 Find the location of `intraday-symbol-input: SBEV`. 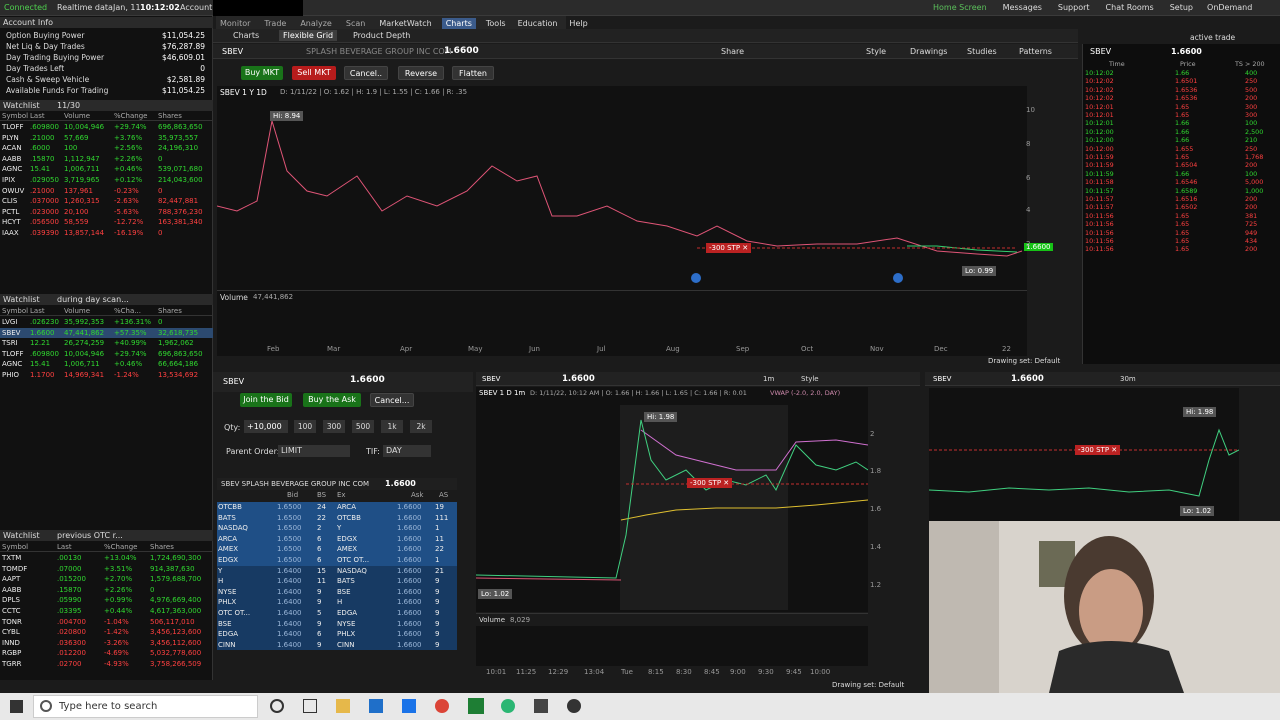

intraday-symbol-input: SBEV is located at coordinates (491, 379).